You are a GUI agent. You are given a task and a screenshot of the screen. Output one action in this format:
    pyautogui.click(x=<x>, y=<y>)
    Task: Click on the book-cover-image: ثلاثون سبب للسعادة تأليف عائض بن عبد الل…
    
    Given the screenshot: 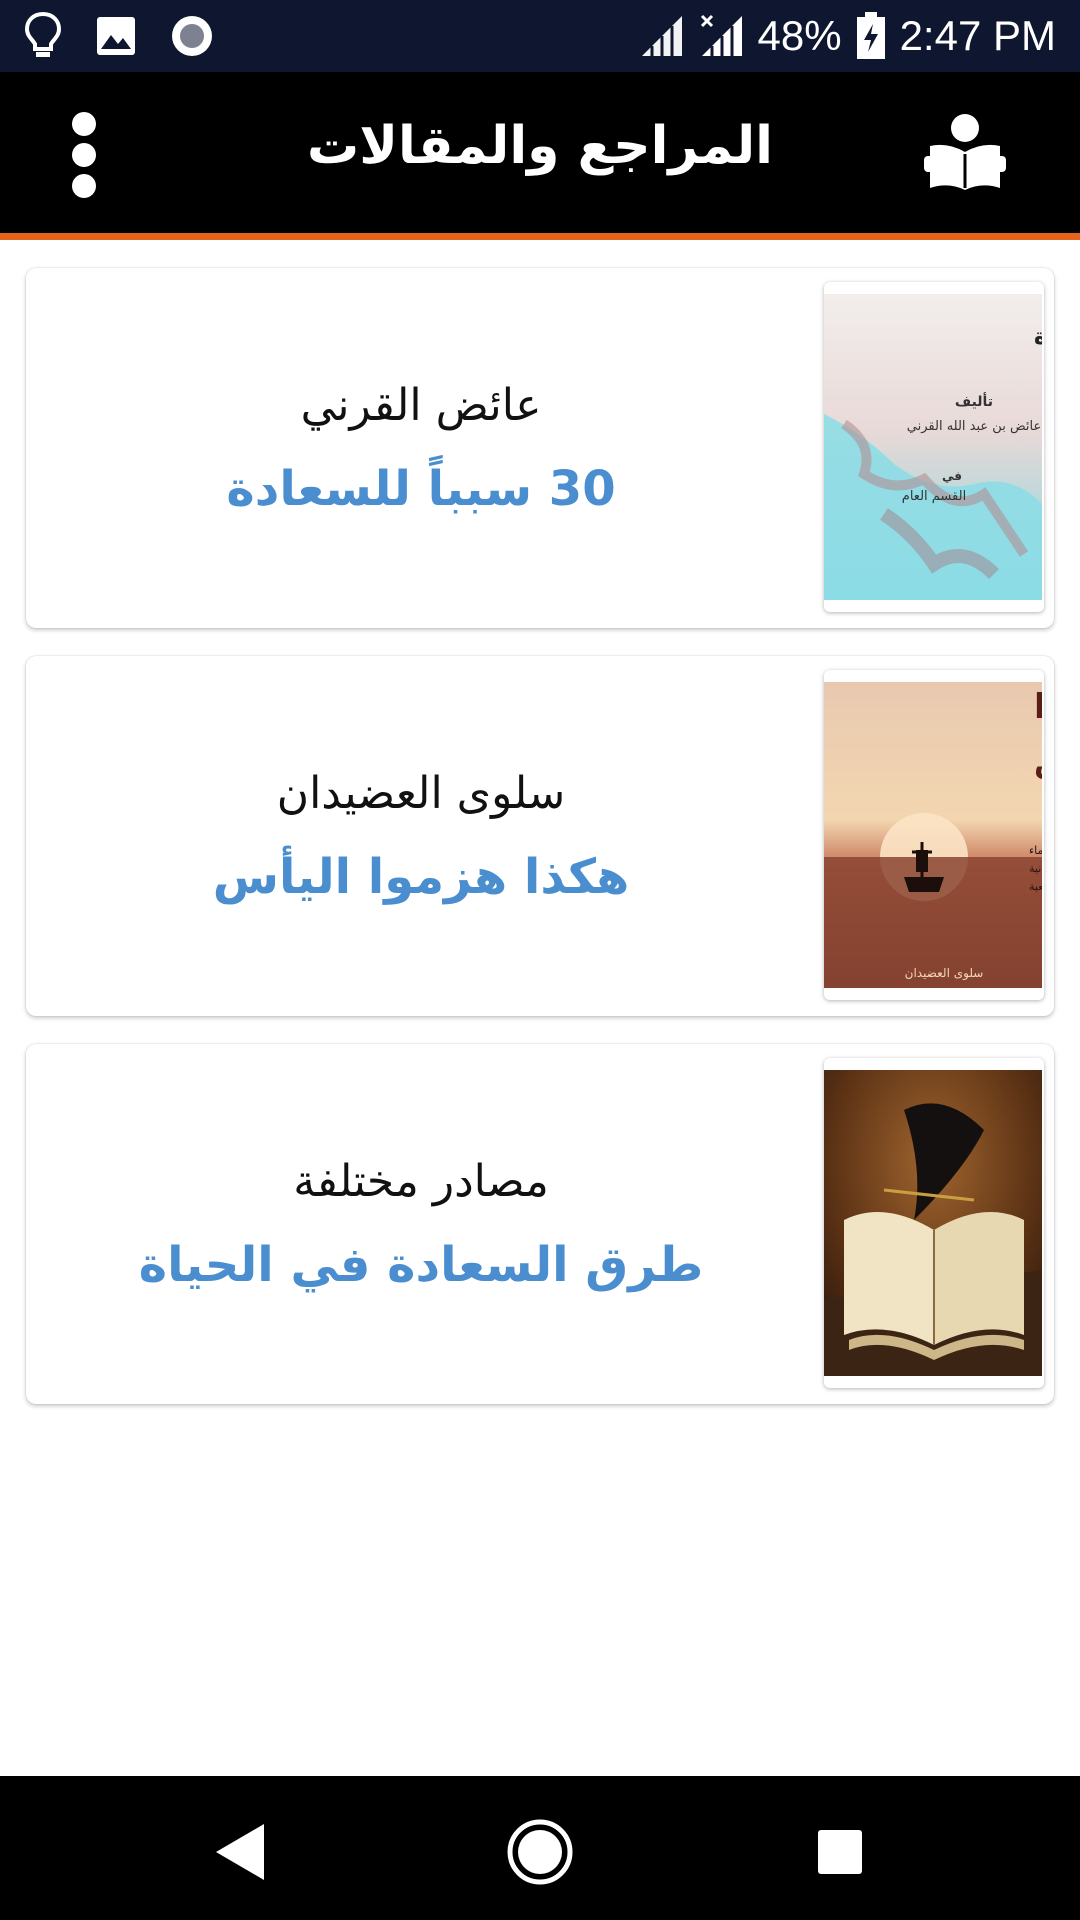 What is the action you would take?
    pyautogui.click(x=933, y=447)
    